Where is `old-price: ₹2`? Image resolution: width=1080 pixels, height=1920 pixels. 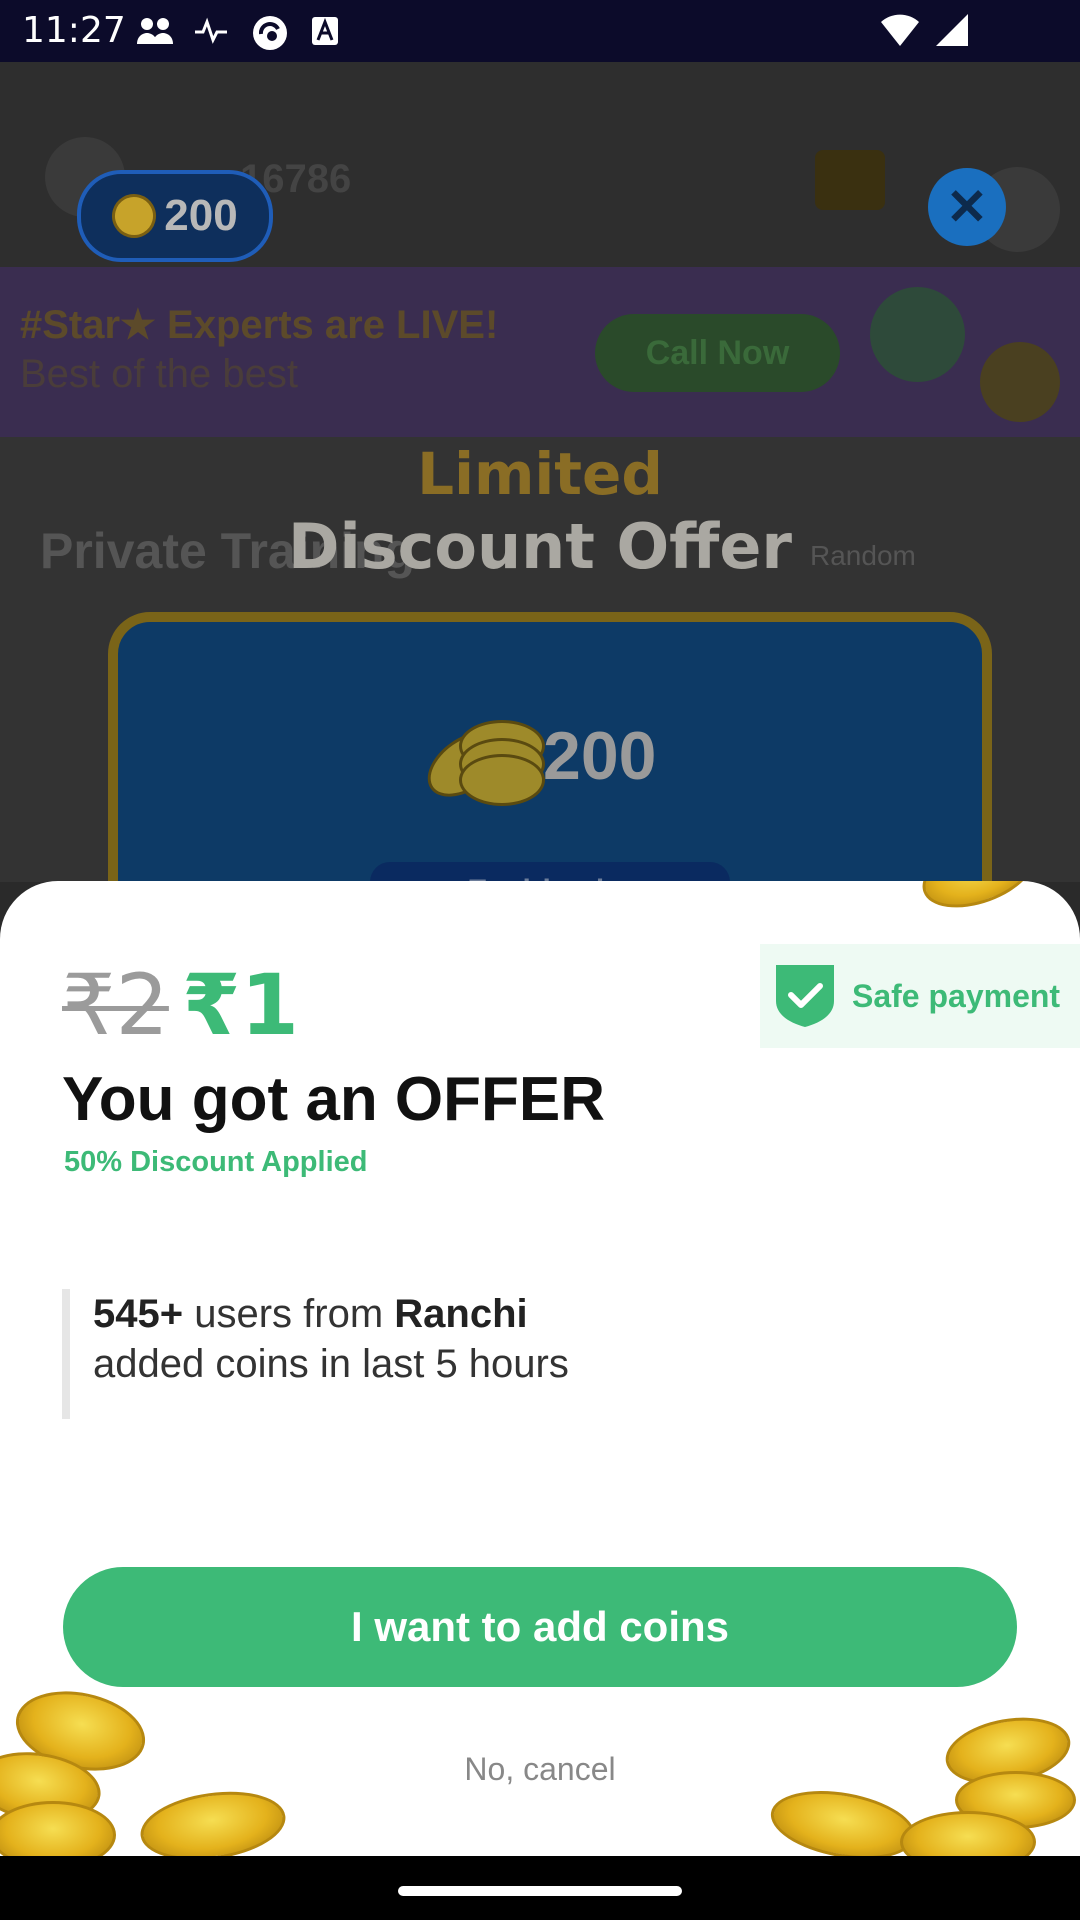 old-price: ₹2 is located at coordinates (115, 1005).